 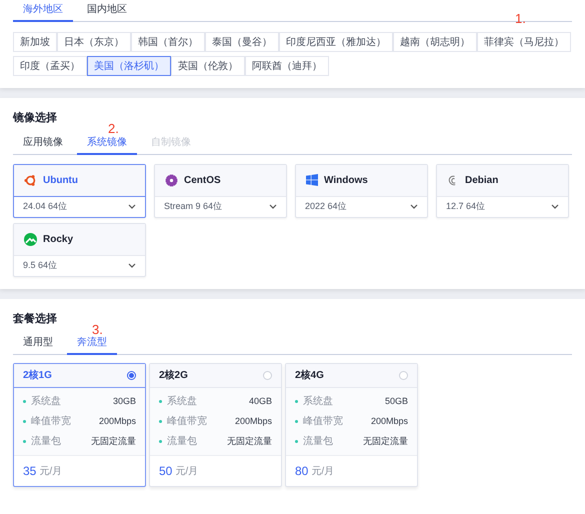 What do you see at coordinates (35, 118) in the screenshot?
I see `section-title: 镜像选择` at bounding box center [35, 118].